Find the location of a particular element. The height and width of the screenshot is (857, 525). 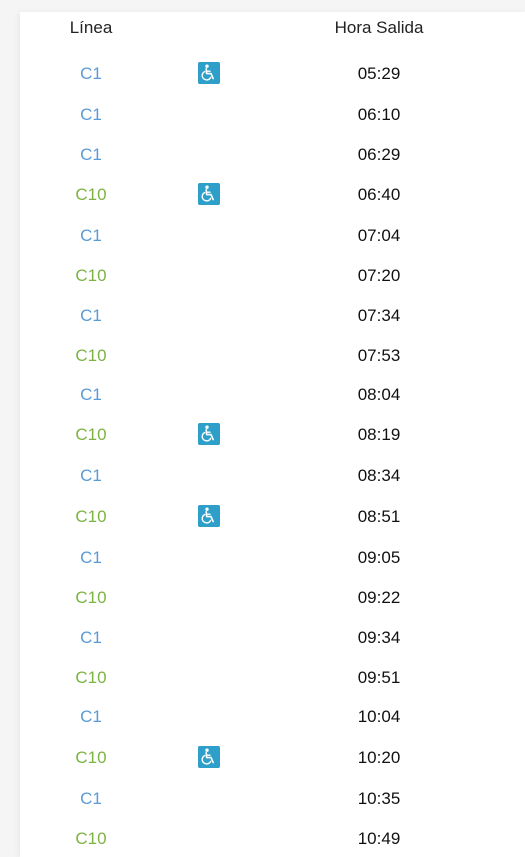

departure-time: 06:10 is located at coordinates (379, 114).